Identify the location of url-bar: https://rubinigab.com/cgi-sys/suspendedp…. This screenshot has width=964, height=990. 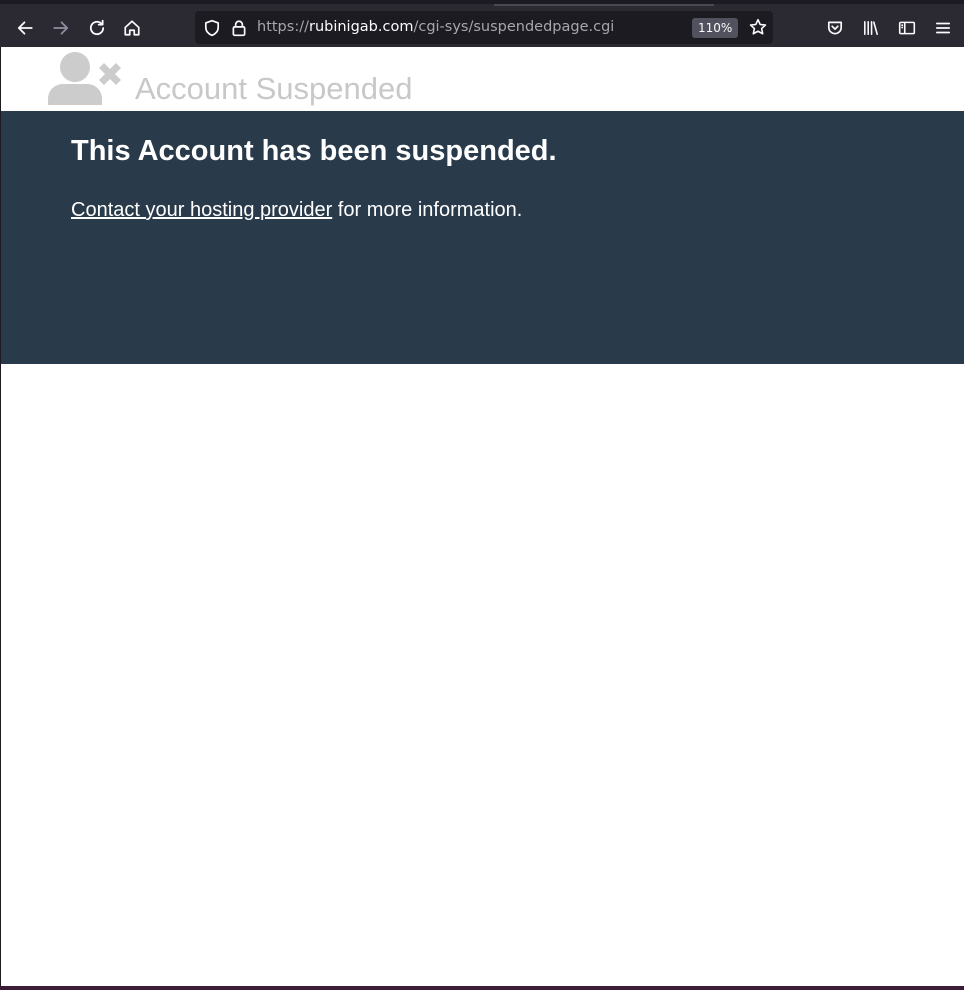
(484, 27).